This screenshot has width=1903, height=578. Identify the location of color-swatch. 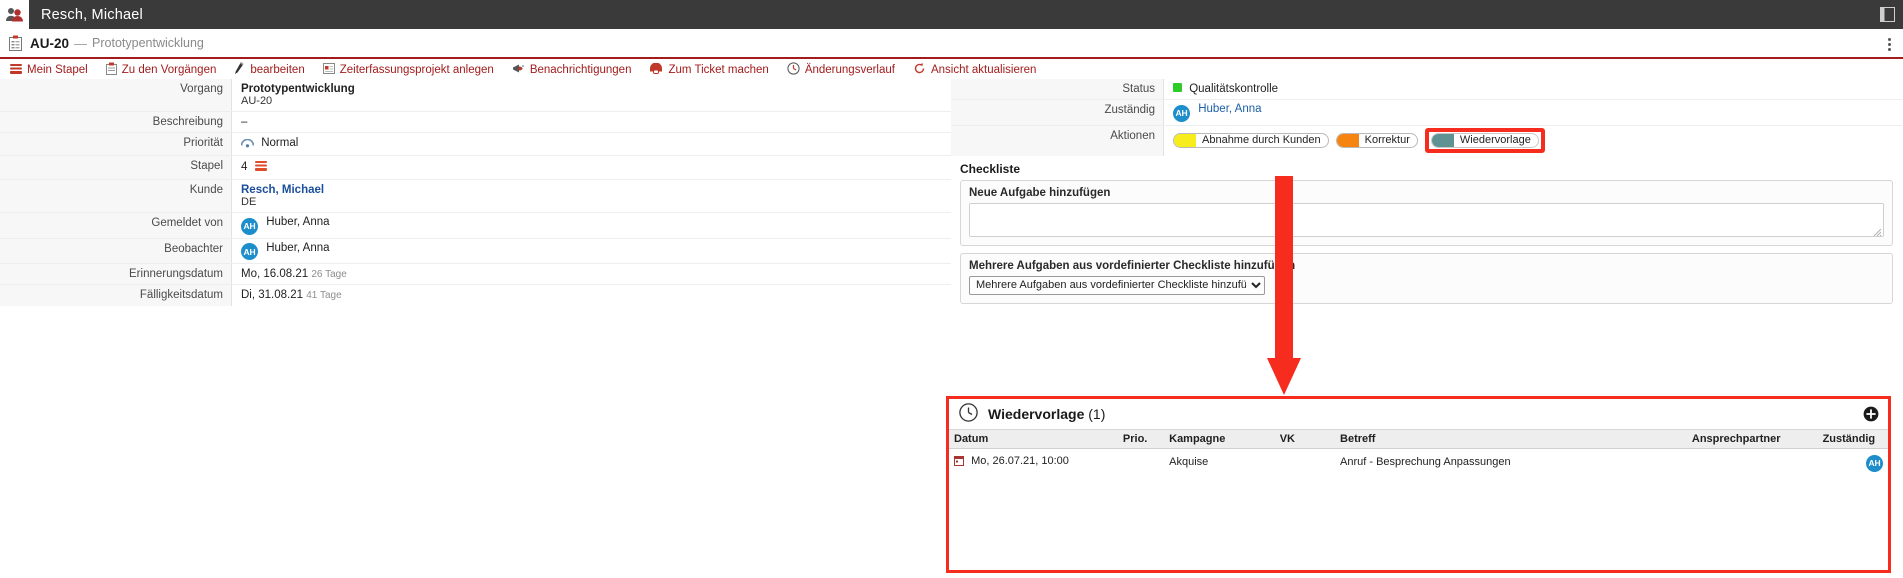
(1347, 140).